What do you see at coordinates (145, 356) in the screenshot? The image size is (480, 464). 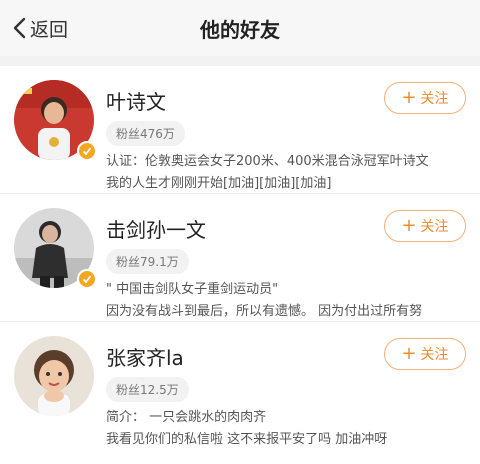 I see `friend-name: 张家齐la` at bounding box center [145, 356].